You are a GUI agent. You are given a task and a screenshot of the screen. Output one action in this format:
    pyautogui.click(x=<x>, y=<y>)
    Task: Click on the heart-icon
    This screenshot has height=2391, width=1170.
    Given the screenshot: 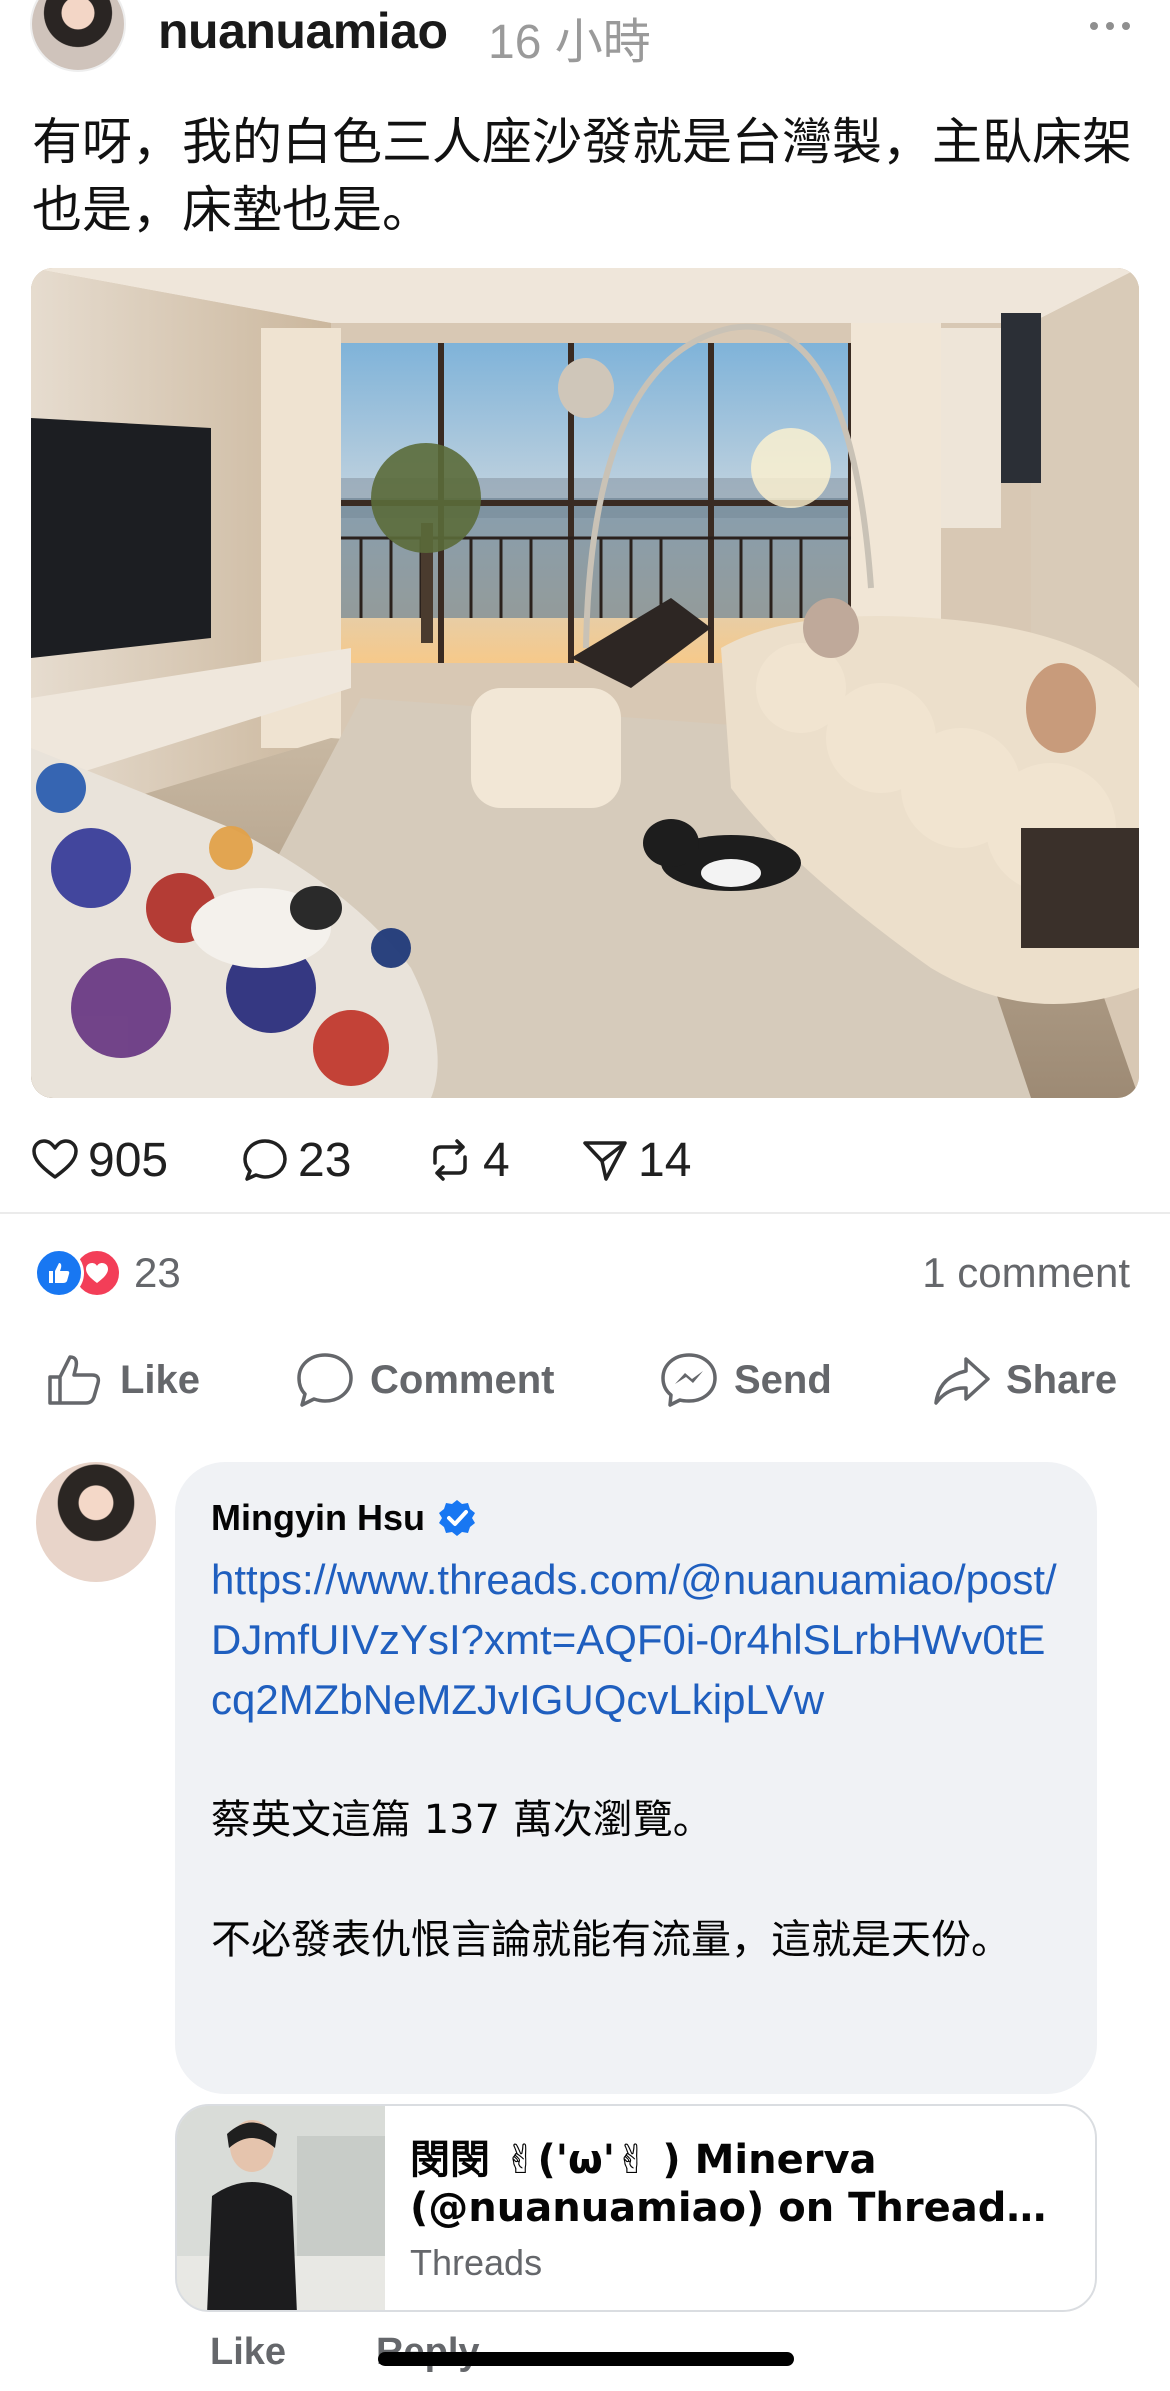 What is the action you would take?
    pyautogui.click(x=55, y=1159)
    